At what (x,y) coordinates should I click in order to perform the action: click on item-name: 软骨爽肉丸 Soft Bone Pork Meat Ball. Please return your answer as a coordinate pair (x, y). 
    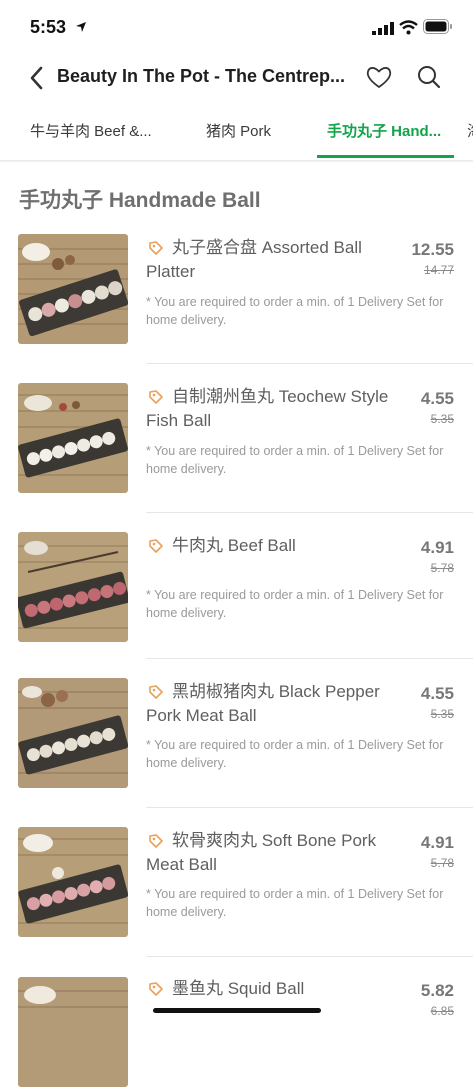
    Looking at the image, I should click on (261, 852).